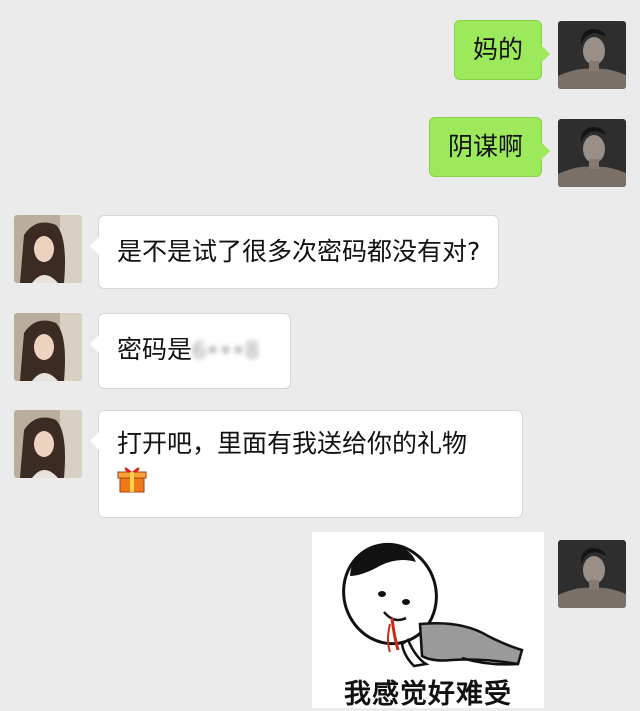 The width and height of the screenshot is (640, 711). Describe the element at coordinates (497, 49) in the screenshot. I see `message-text: 妈的` at that location.